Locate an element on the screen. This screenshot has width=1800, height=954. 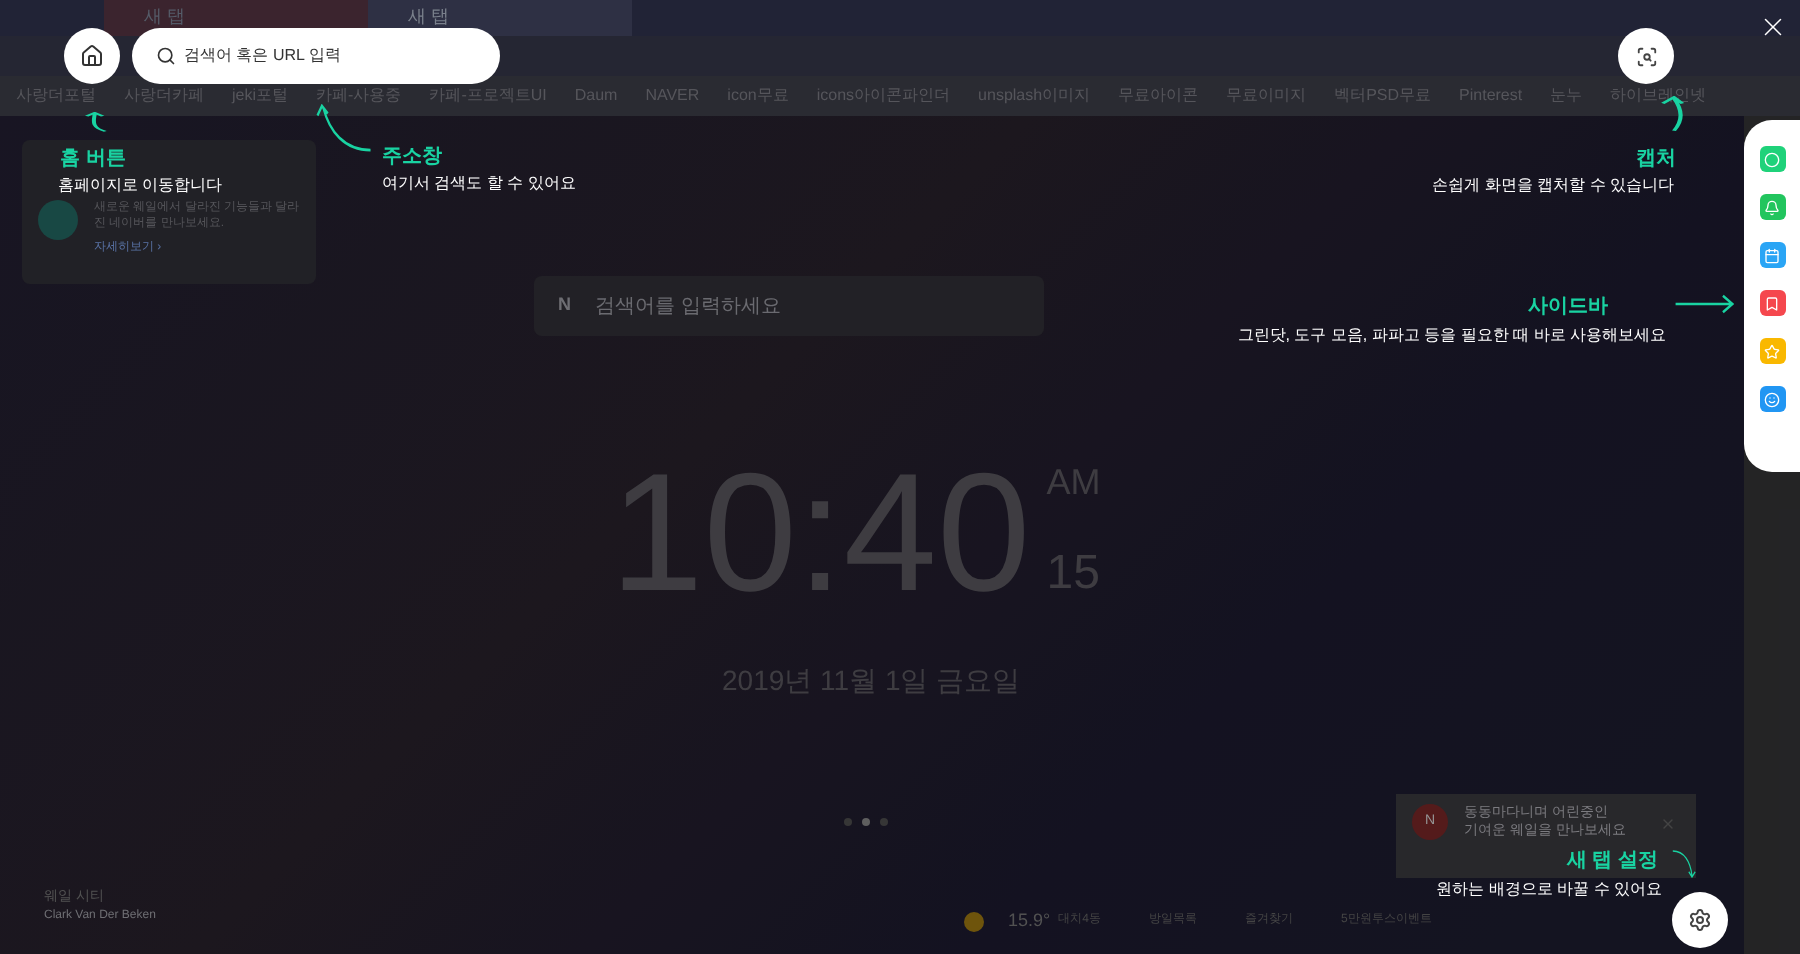
guide-title: 주소창 is located at coordinates (412, 158).